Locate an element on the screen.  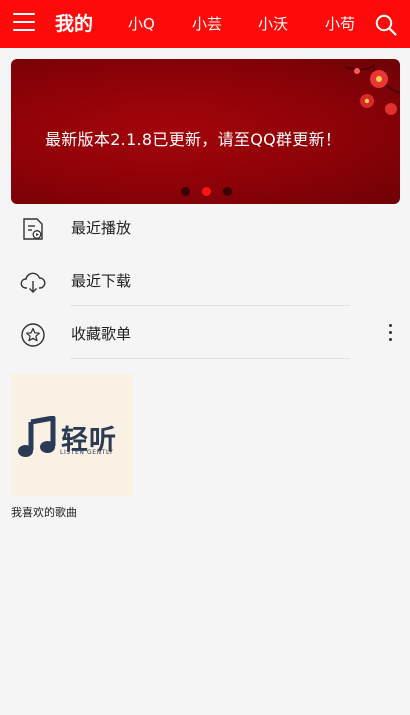
more-options-icon is located at coordinates (390, 334).